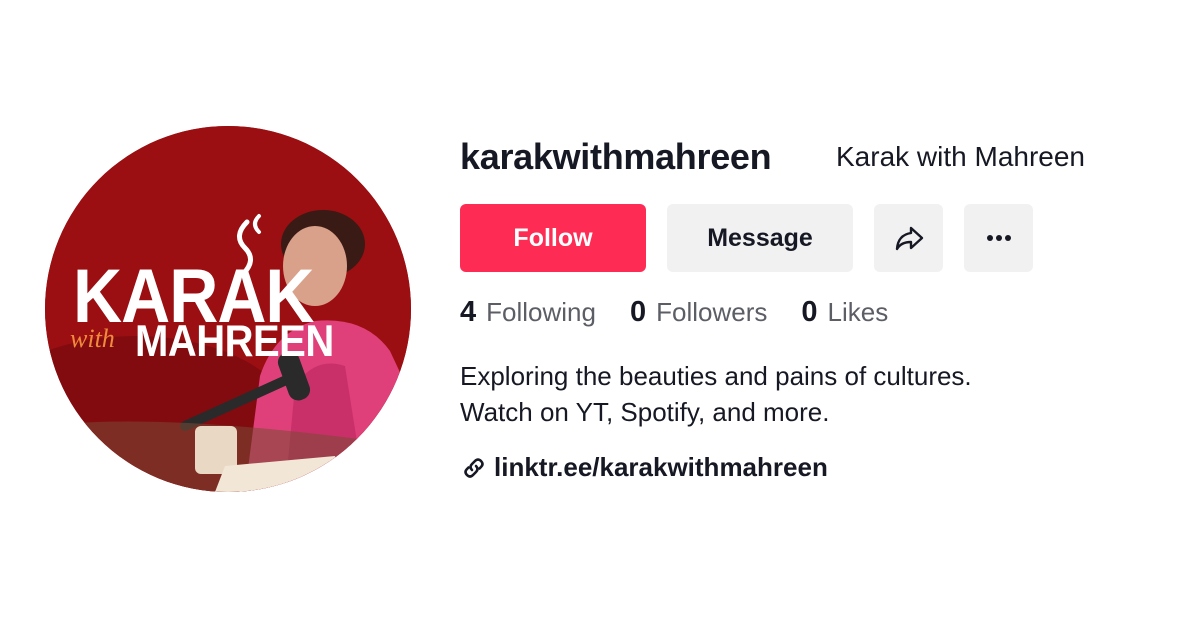 This screenshot has height=623, width=1200. I want to click on bio-line-2: Watch on YT, Spotify, and more., so click(645, 412).